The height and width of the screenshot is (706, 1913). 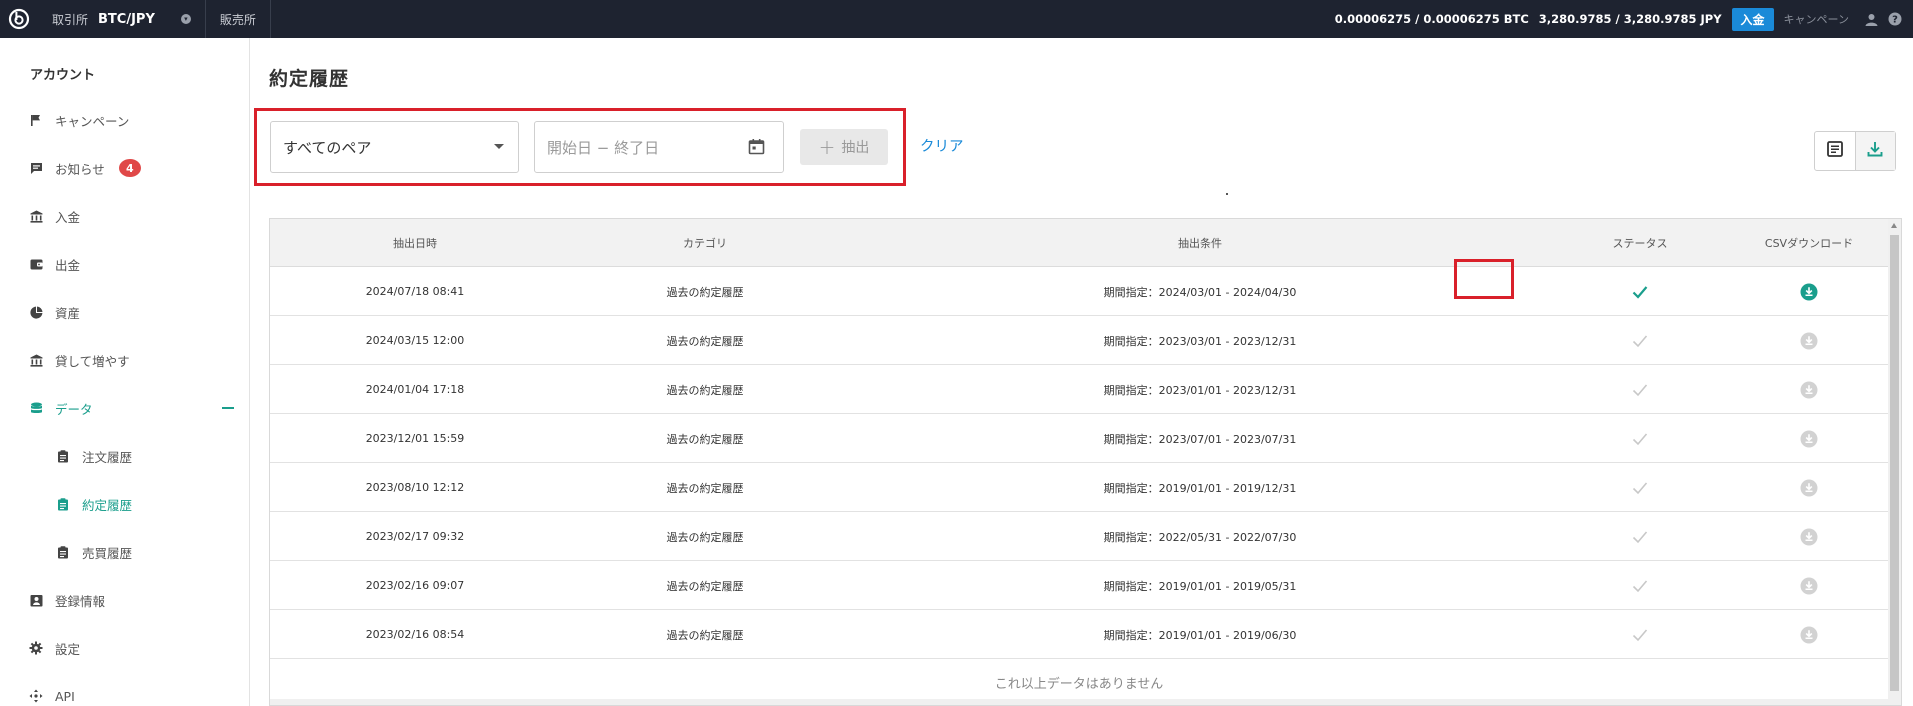 What do you see at coordinates (36, 600) in the screenshot?
I see `id-card-icon` at bounding box center [36, 600].